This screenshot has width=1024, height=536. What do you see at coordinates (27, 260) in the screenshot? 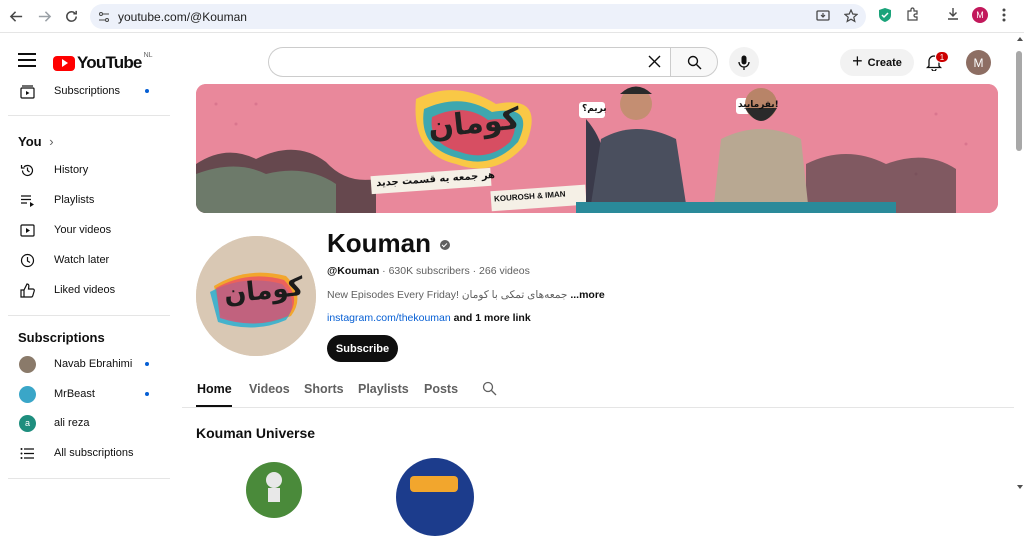
I see `watch-later-icon` at bounding box center [27, 260].